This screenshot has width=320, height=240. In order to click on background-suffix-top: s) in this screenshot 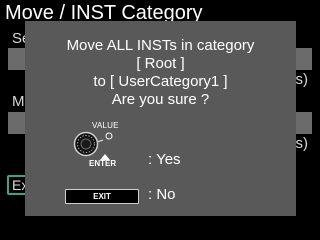, I will do `click(302, 79)`.